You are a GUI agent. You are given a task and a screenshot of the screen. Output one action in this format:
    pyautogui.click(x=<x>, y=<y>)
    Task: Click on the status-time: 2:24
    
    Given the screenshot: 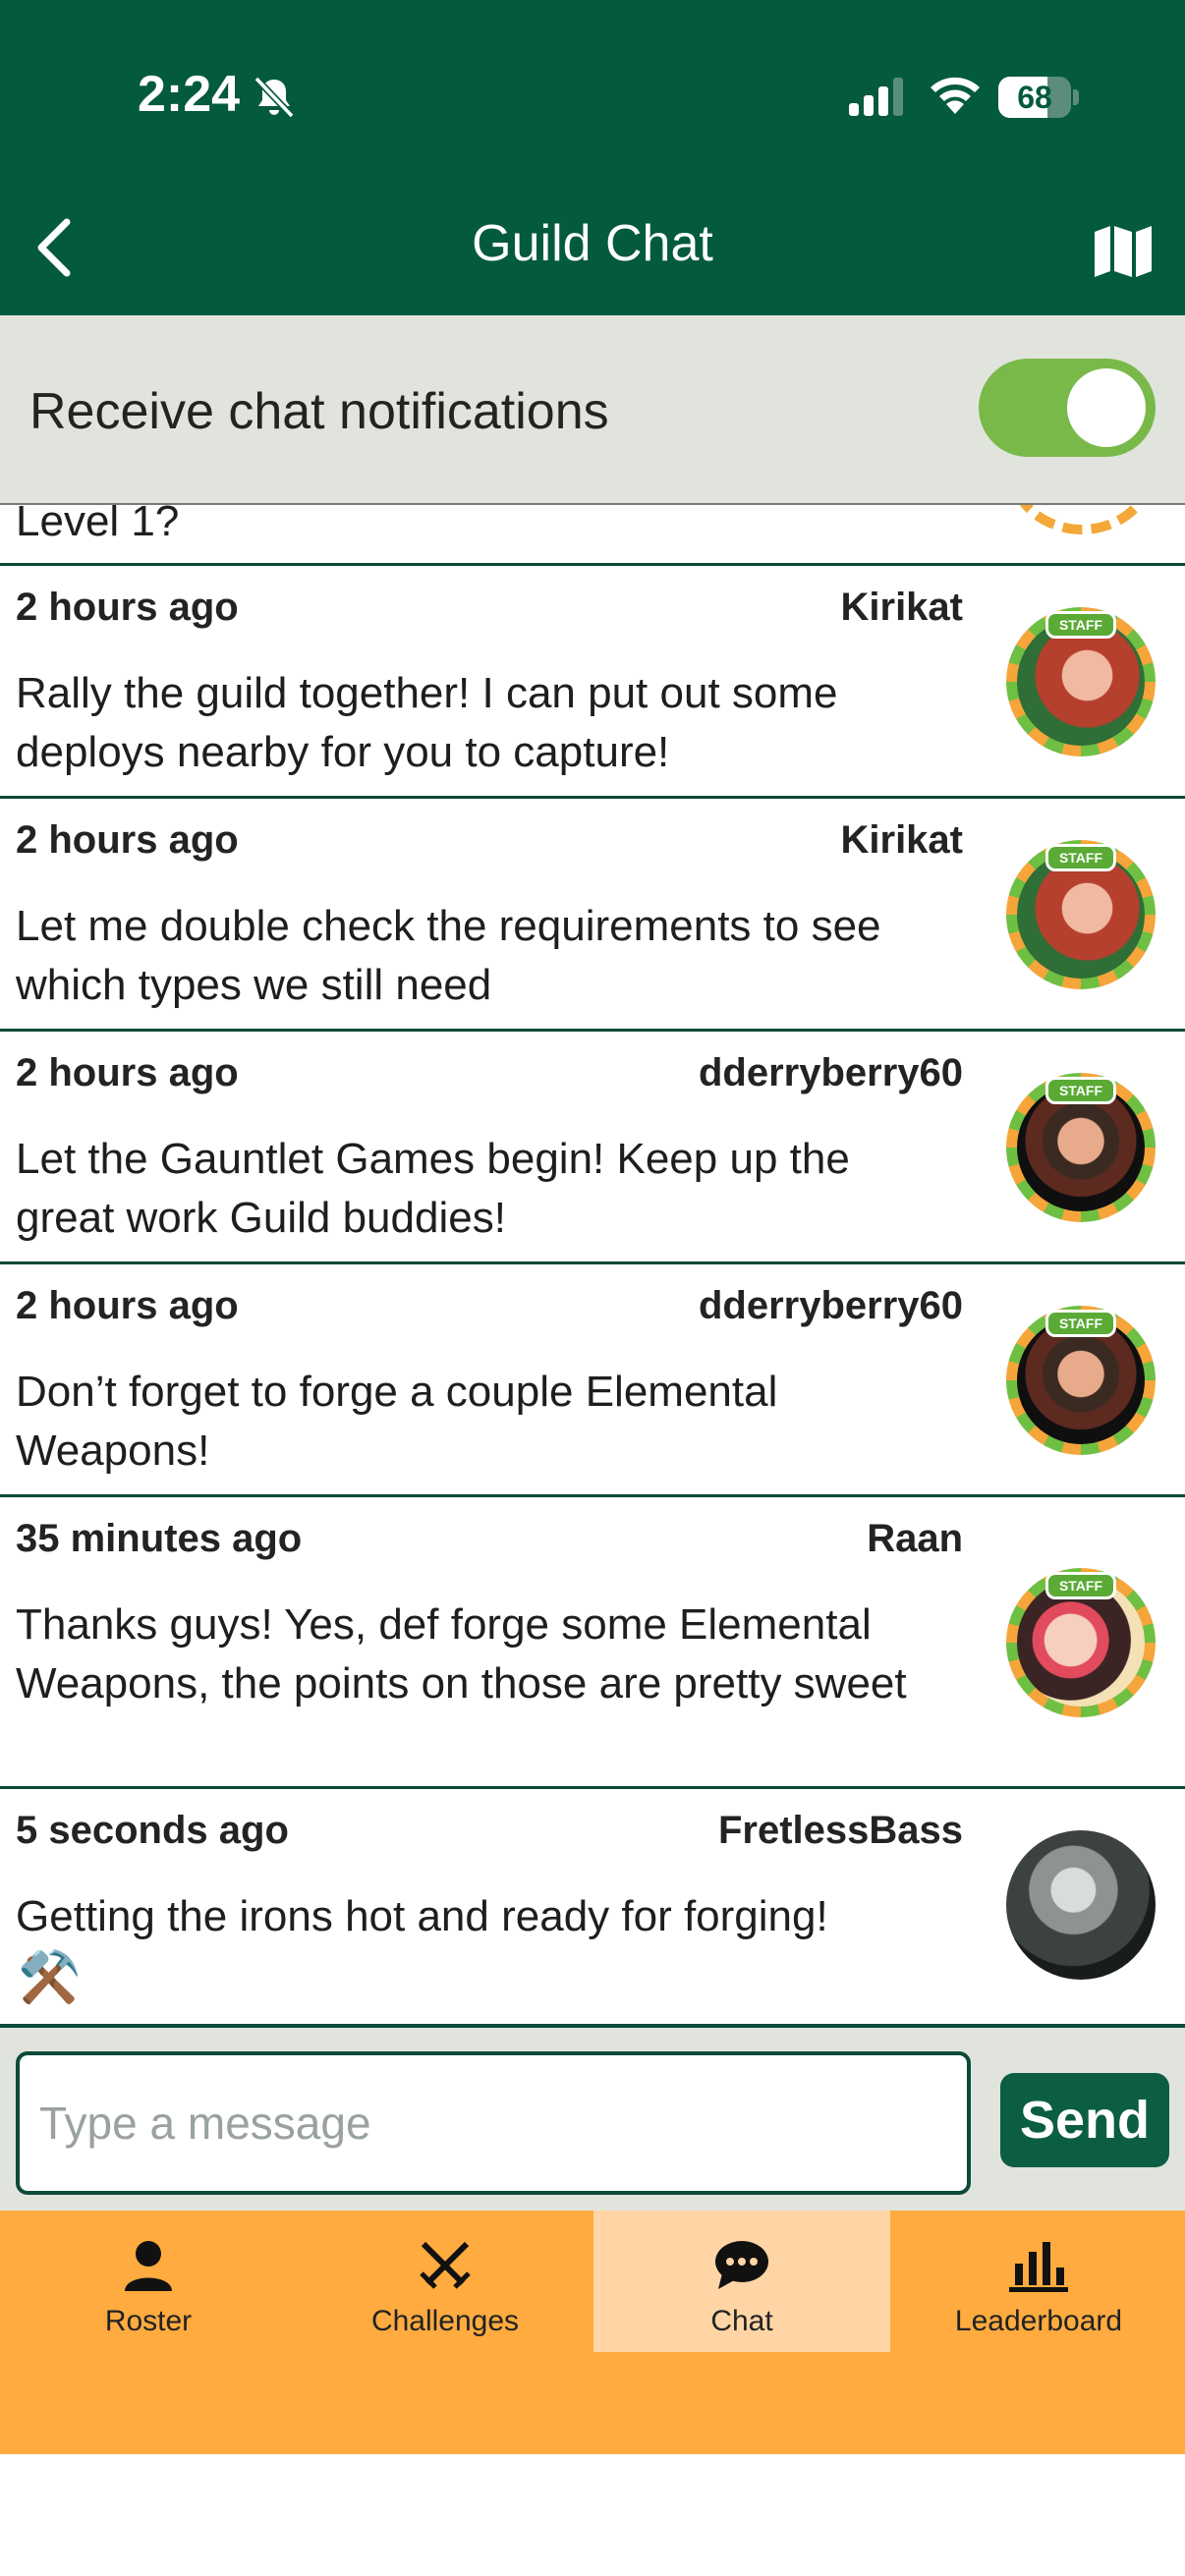 What is the action you would take?
    pyautogui.click(x=190, y=94)
    